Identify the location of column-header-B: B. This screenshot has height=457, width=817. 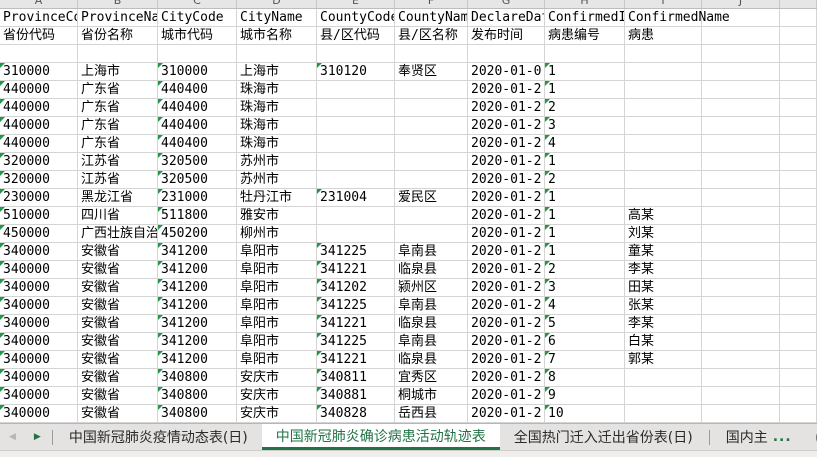
(118, 4).